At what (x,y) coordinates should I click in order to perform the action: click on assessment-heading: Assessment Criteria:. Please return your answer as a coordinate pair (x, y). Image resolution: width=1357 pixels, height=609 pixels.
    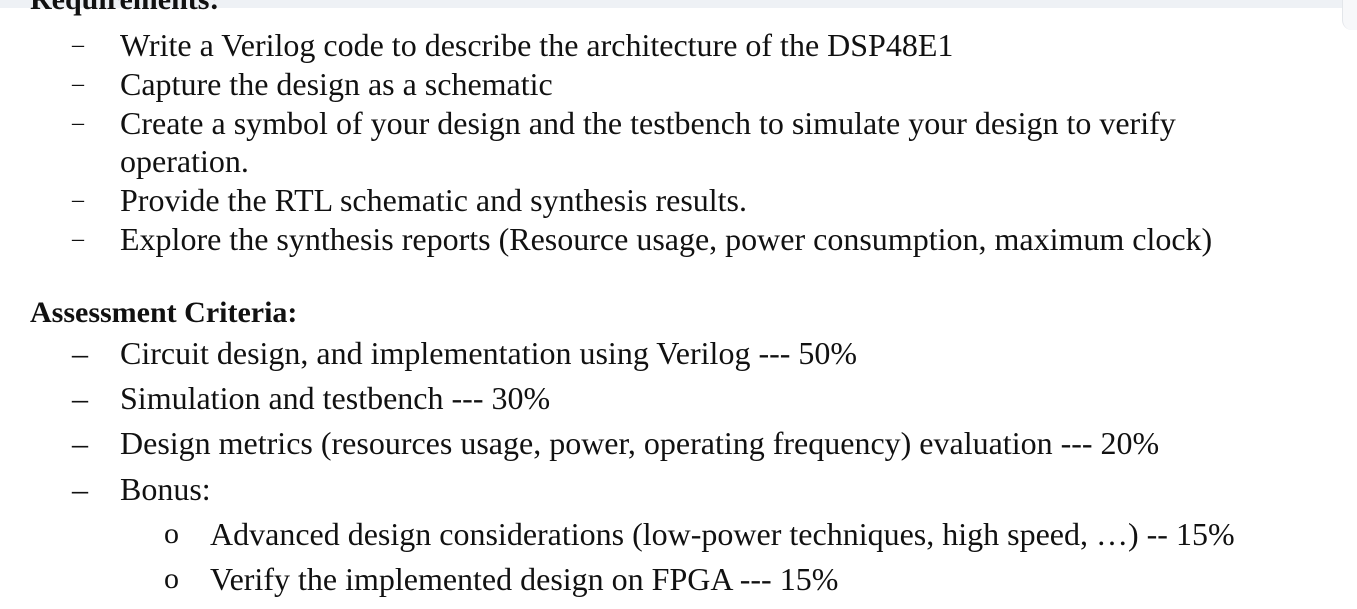
    Looking at the image, I should click on (164, 312).